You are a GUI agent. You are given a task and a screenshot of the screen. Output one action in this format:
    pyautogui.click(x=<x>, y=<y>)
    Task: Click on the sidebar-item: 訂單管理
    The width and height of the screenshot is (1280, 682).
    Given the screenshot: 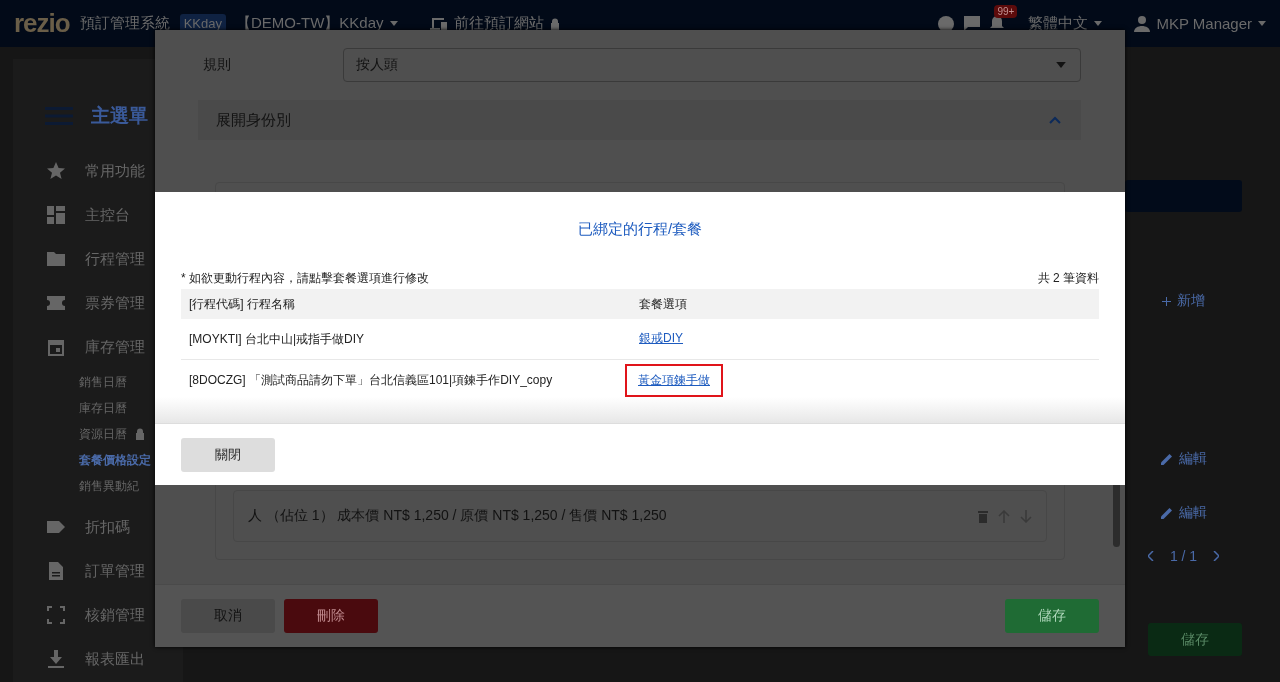 What is the action you would take?
    pyautogui.click(x=98, y=571)
    